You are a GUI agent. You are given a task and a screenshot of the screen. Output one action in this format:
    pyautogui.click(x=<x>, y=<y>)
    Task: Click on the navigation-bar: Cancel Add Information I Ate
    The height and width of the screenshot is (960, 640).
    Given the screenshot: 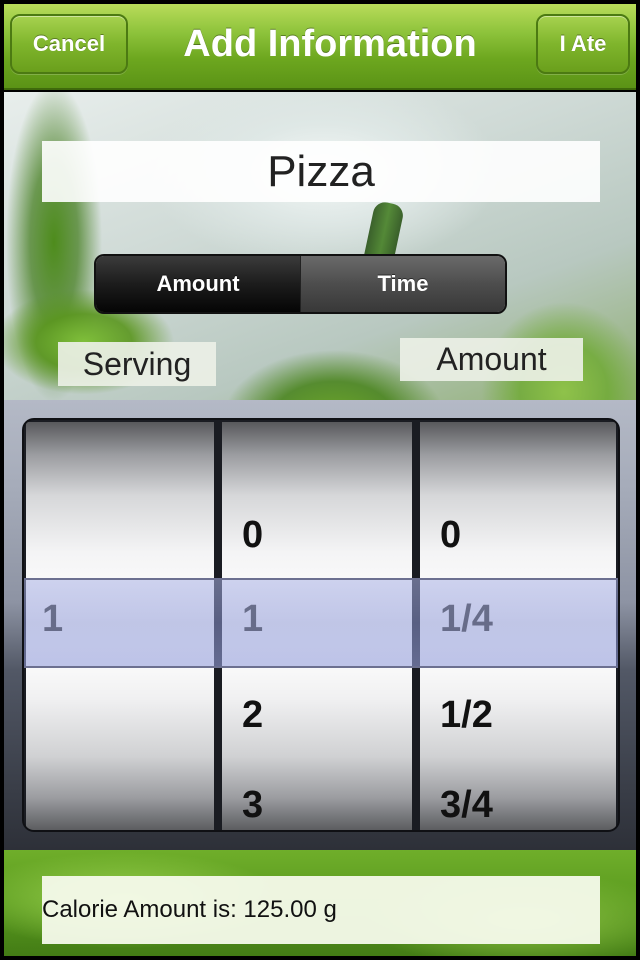 What is the action you would take?
    pyautogui.click(x=320, y=47)
    